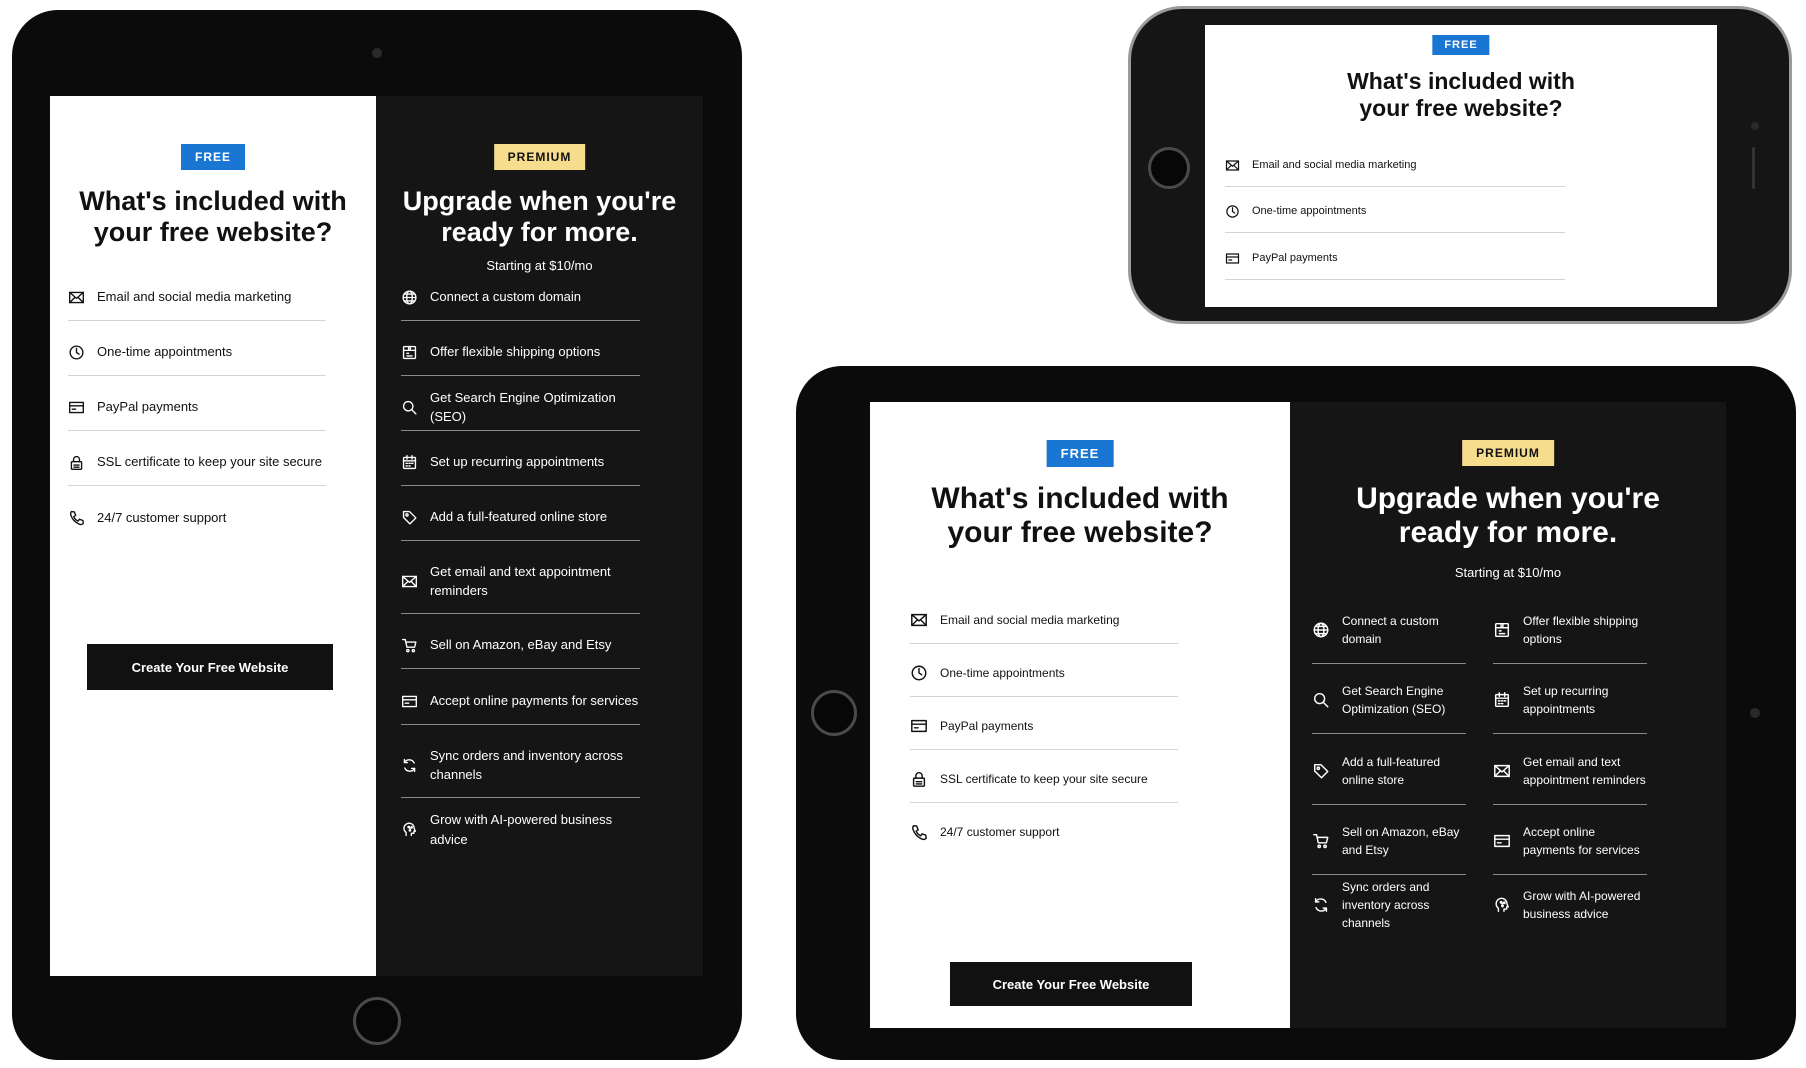  I want to click on shipping-icon, so click(1502, 629).